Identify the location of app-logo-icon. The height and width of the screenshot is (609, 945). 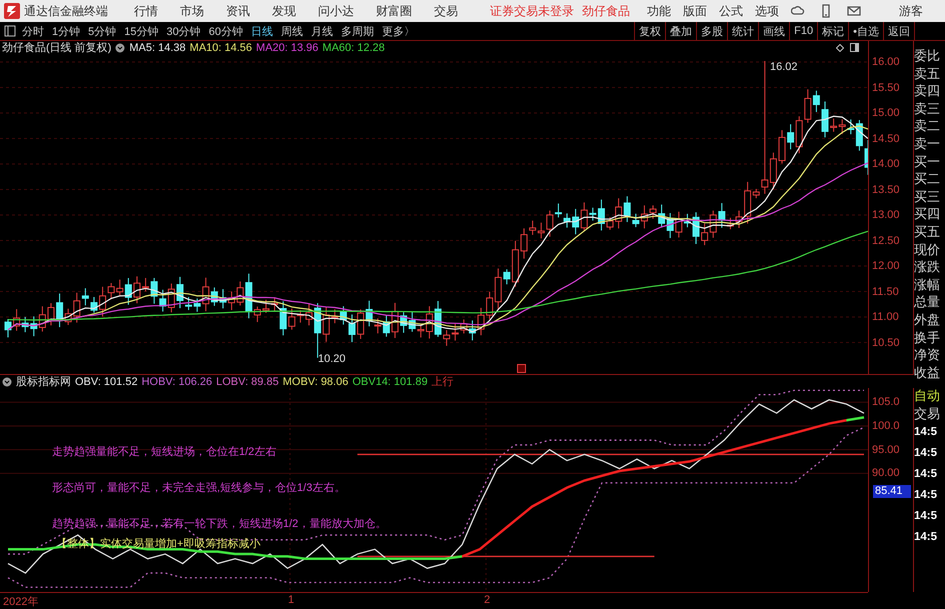
(12, 11).